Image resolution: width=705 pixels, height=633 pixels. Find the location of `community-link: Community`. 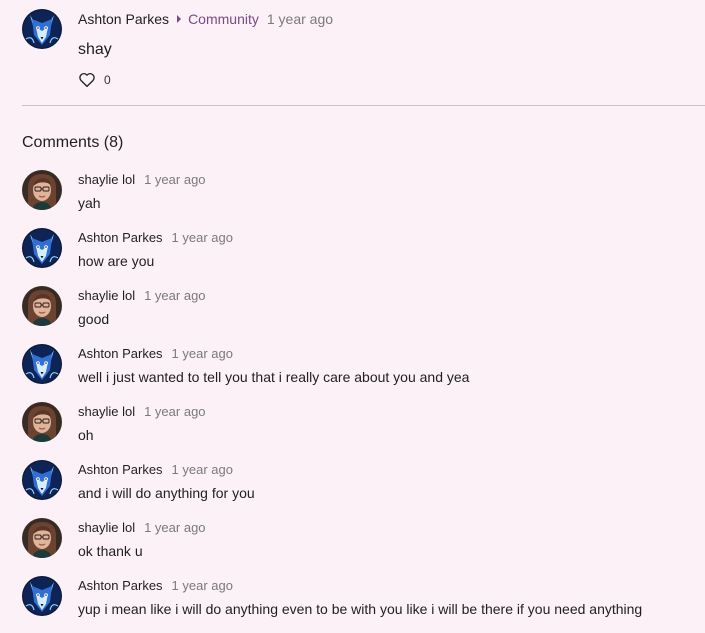

community-link: Community is located at coordinates (223, 19).